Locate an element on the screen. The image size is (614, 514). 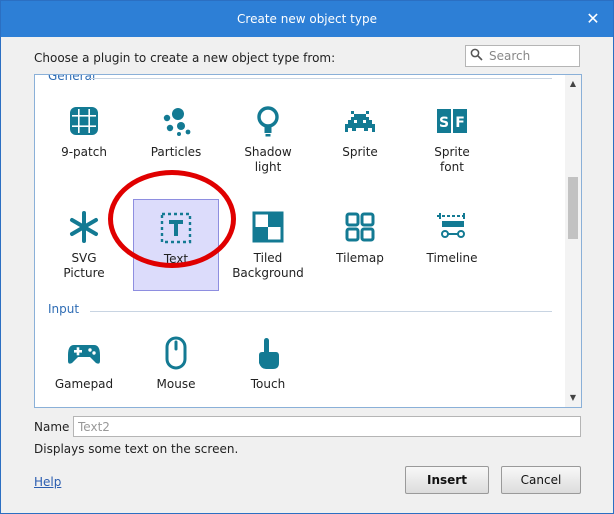
plugin-item-sprite-font: S F Sprite font is located at coordinates (452, 139).